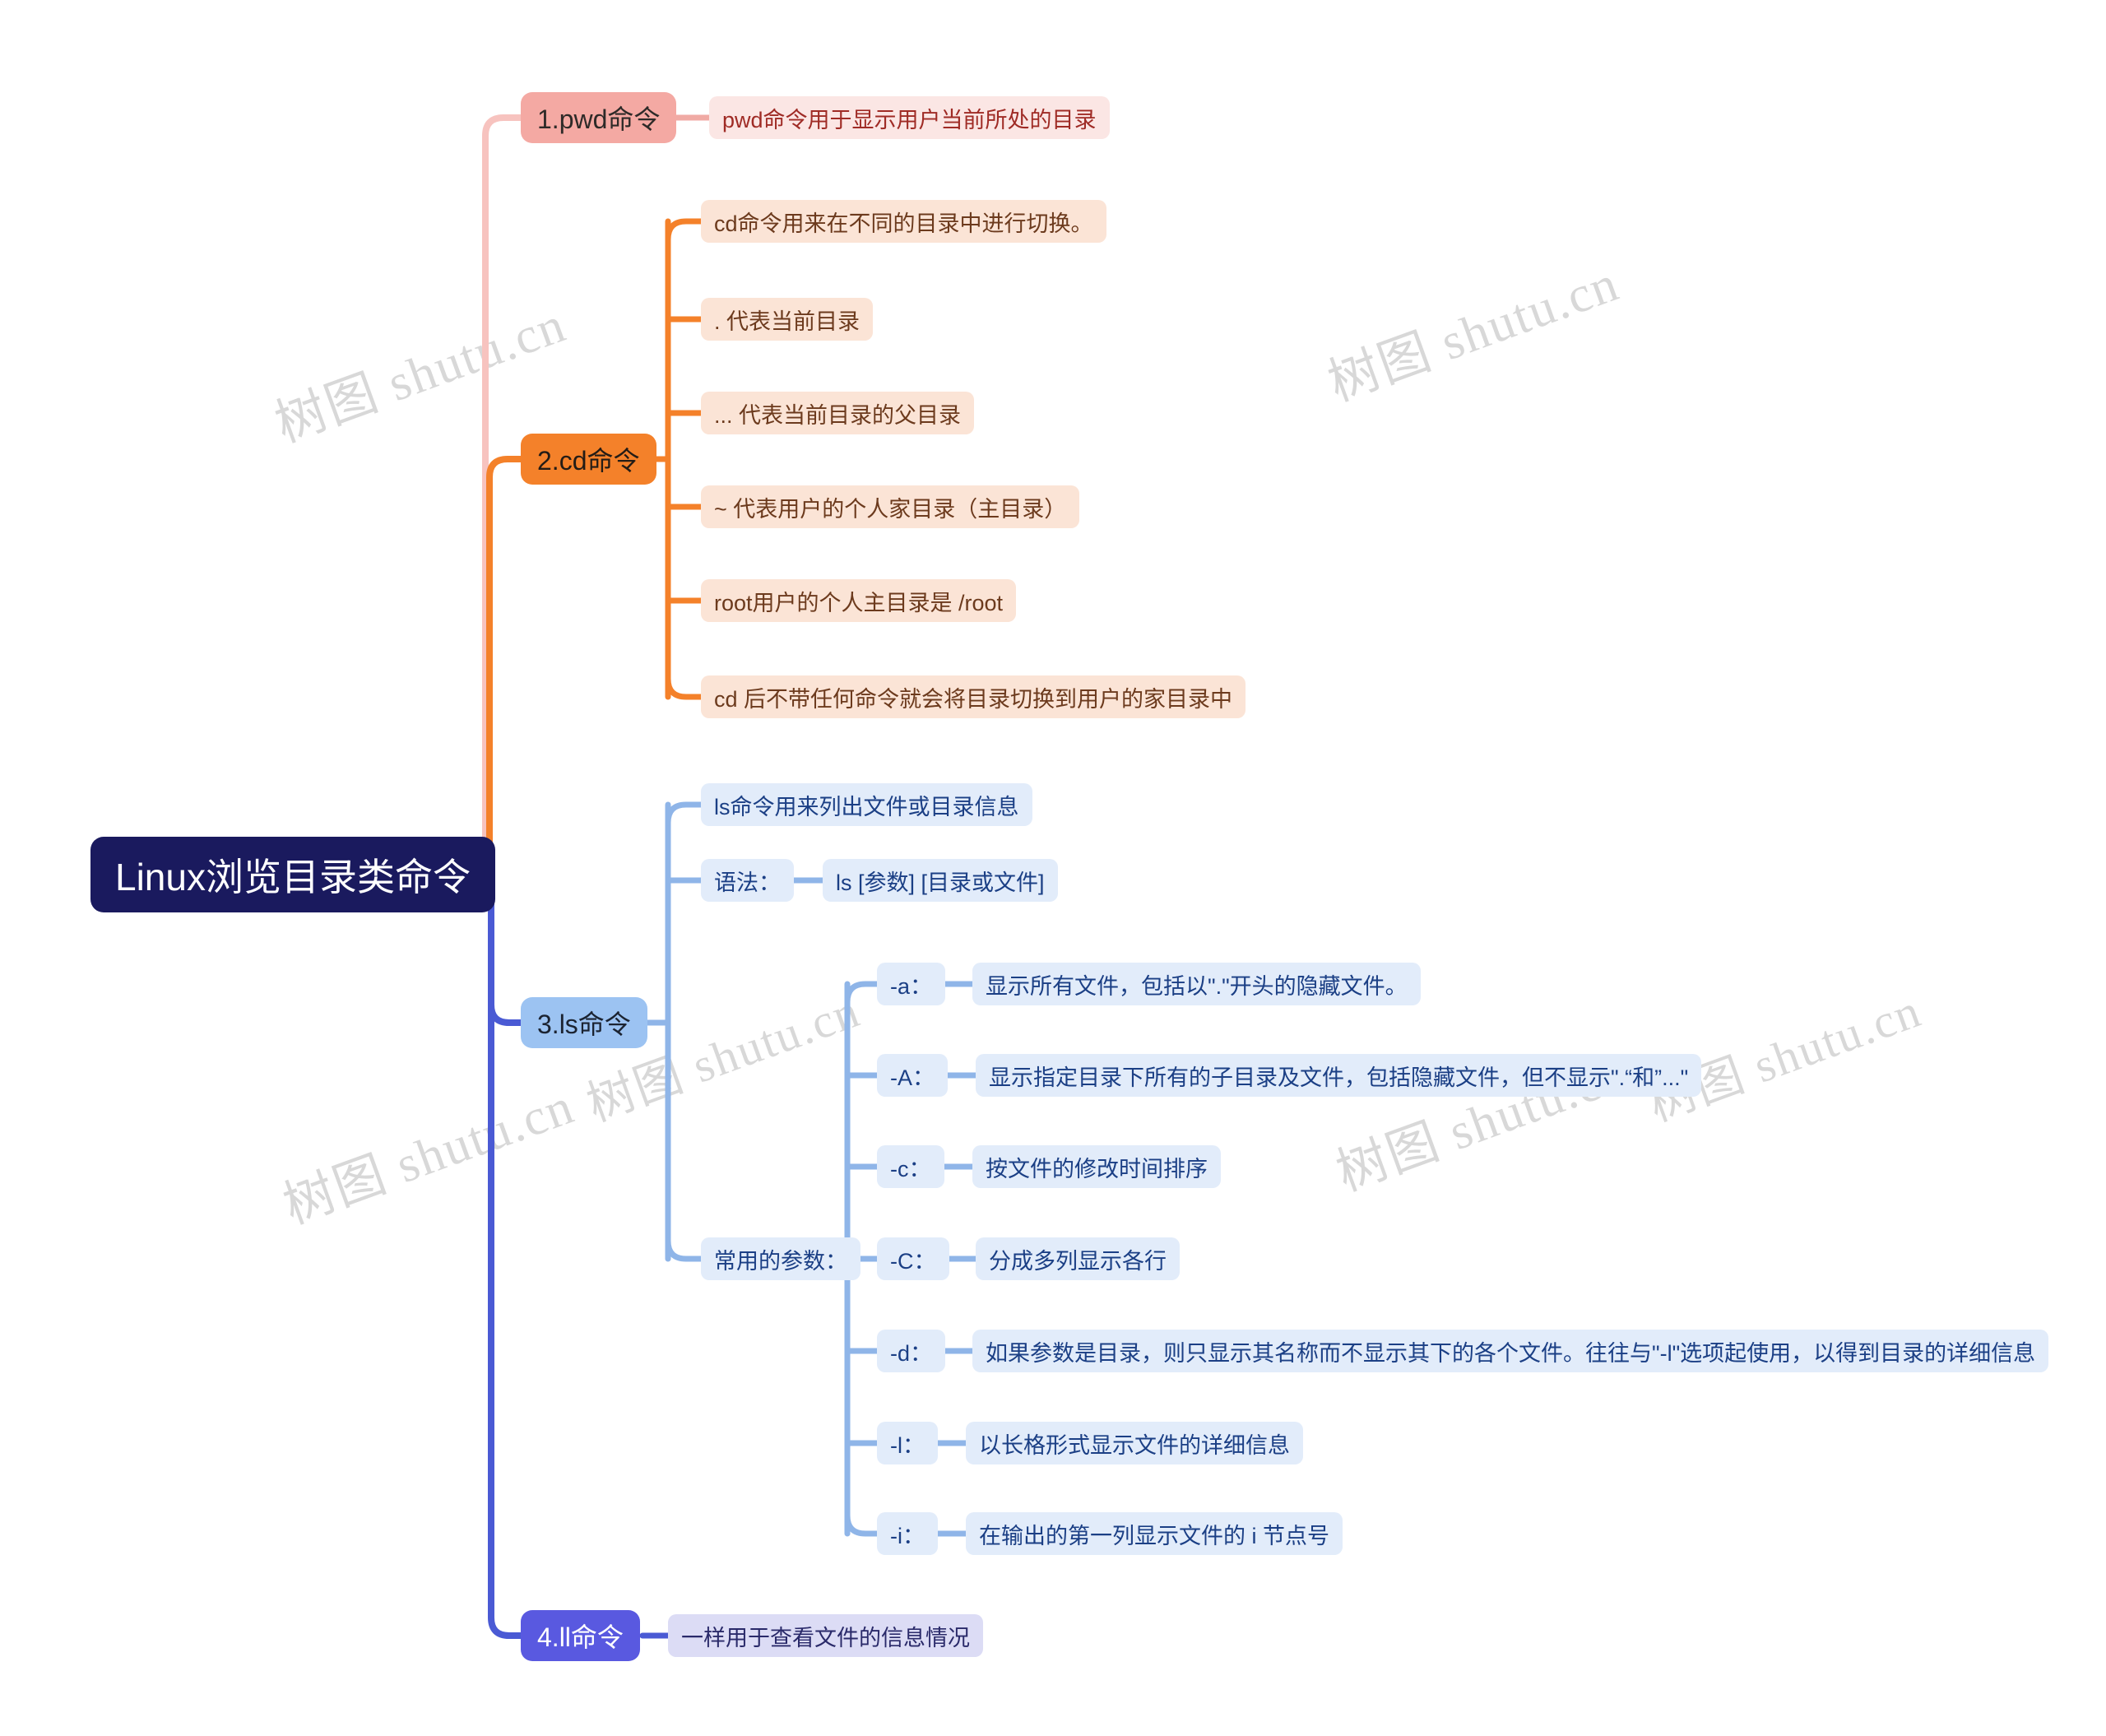 Image resolution: width=2106 pixels, height=1736 pixels. Describe the element at coordinates (1196, 984) in the screenshot. I see `param-desc-a: 显示所有文件，包括以"."开头的隐藏文件。` at that location.